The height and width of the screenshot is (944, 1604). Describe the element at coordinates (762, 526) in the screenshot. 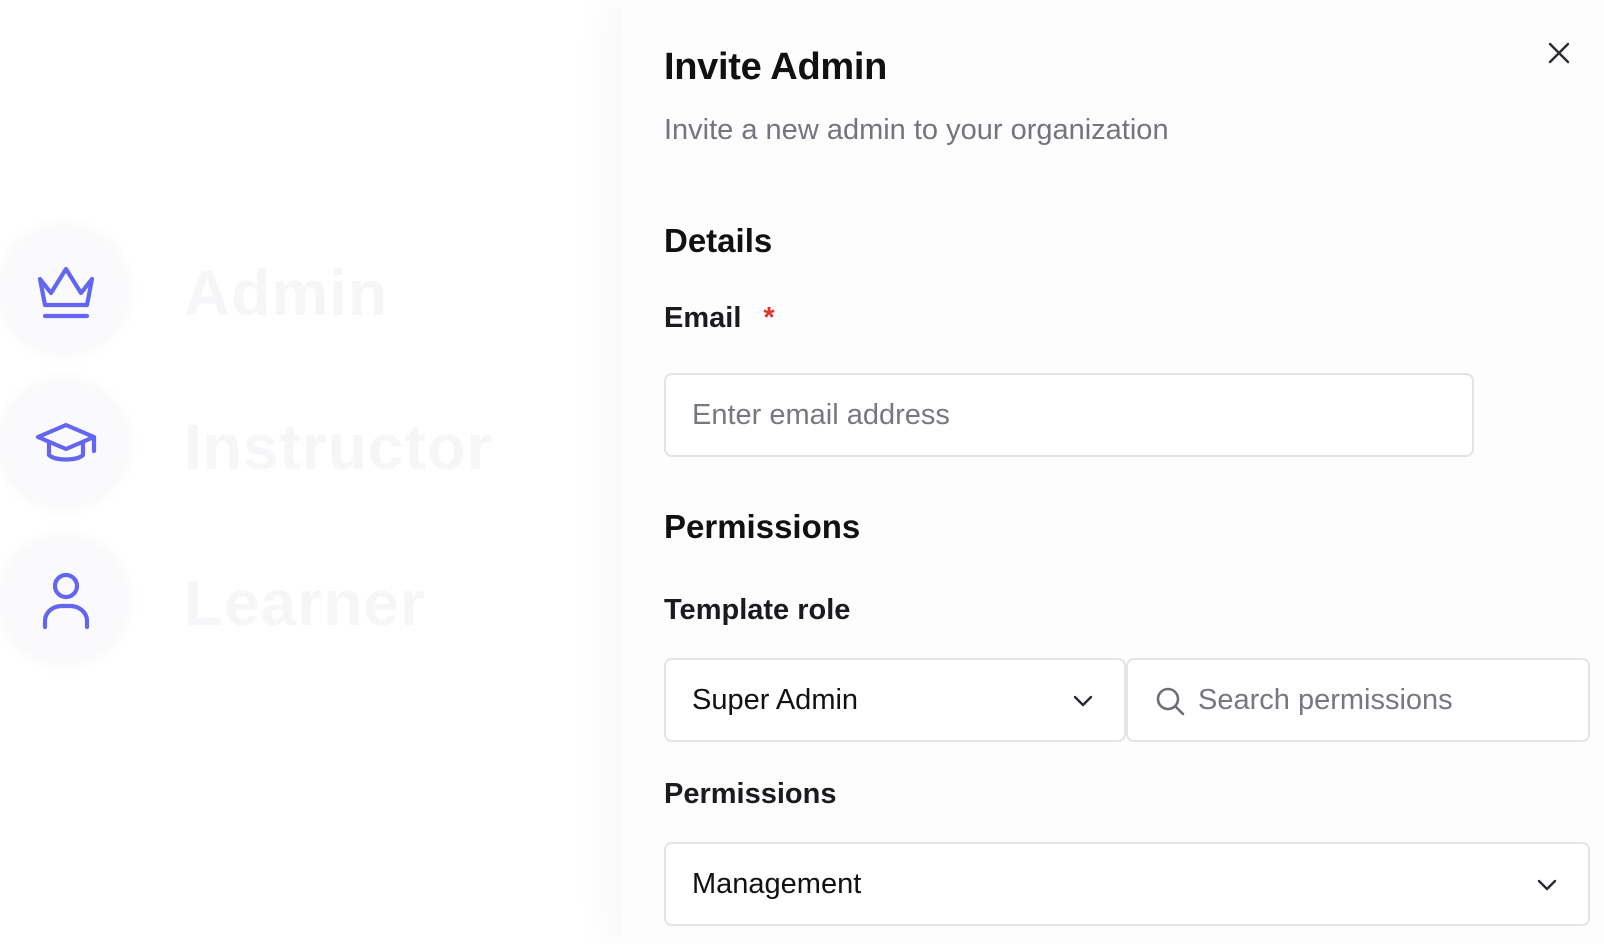

I see `permissions-heading: Permissions` at that location.